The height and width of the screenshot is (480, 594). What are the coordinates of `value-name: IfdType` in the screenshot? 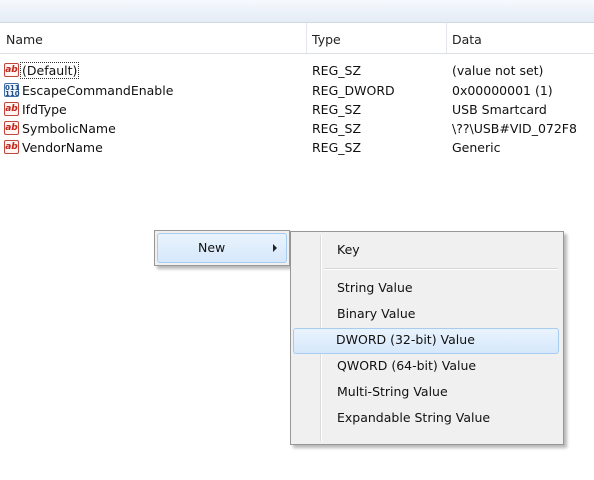 It's located at (44, 109).